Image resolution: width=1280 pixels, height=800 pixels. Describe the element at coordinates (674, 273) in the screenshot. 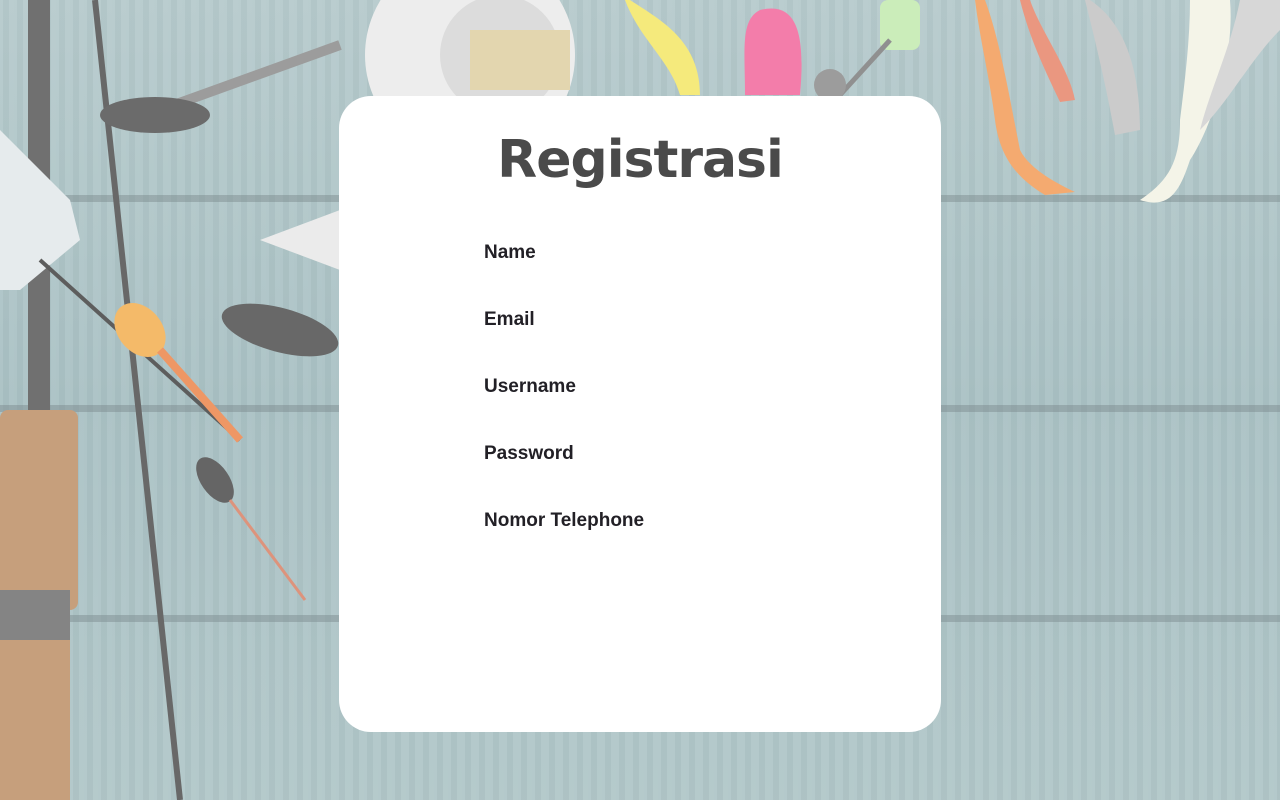

I see `name-field: Name` at that location.